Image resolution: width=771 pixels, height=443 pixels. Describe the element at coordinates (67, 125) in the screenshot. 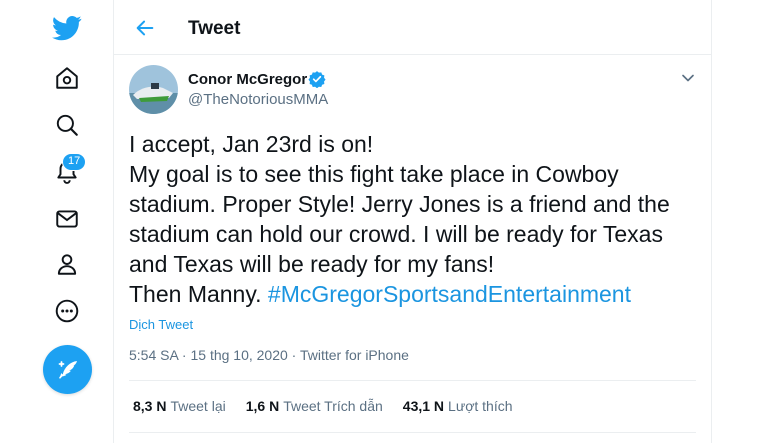

I see `explore-search-icon` at that location.